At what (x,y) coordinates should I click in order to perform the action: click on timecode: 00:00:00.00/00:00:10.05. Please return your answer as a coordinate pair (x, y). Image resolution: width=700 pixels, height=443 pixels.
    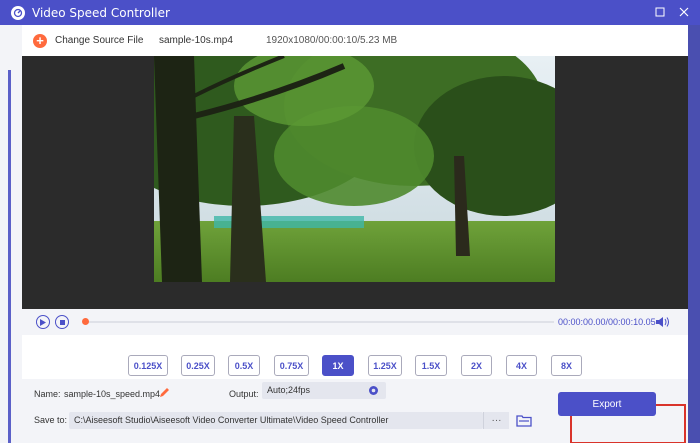
    Looking at the image, I should click on (607, 322).